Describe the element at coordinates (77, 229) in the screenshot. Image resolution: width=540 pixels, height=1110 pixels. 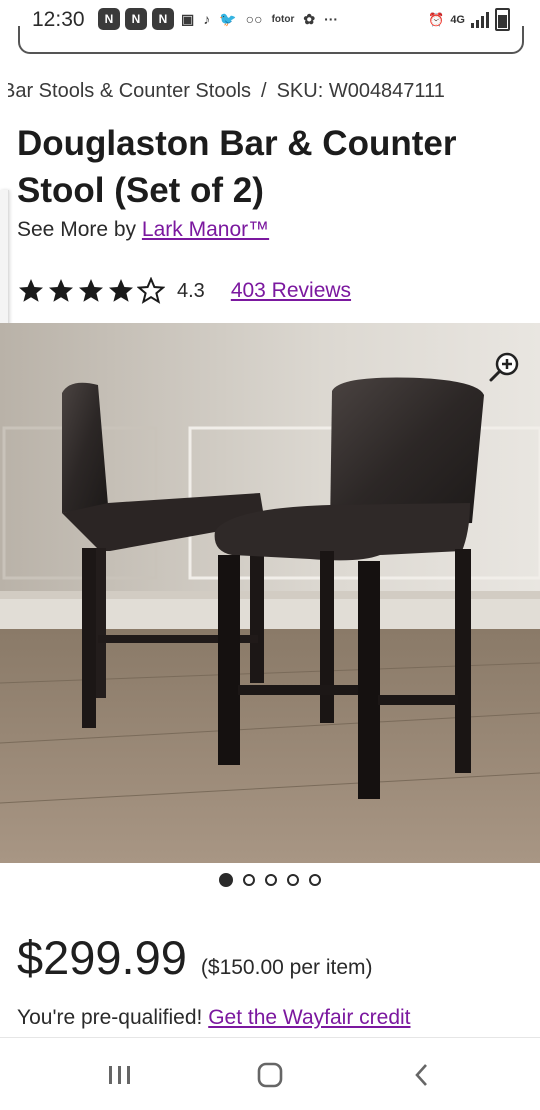
I see `see-more-prefix: See More by` at that location.